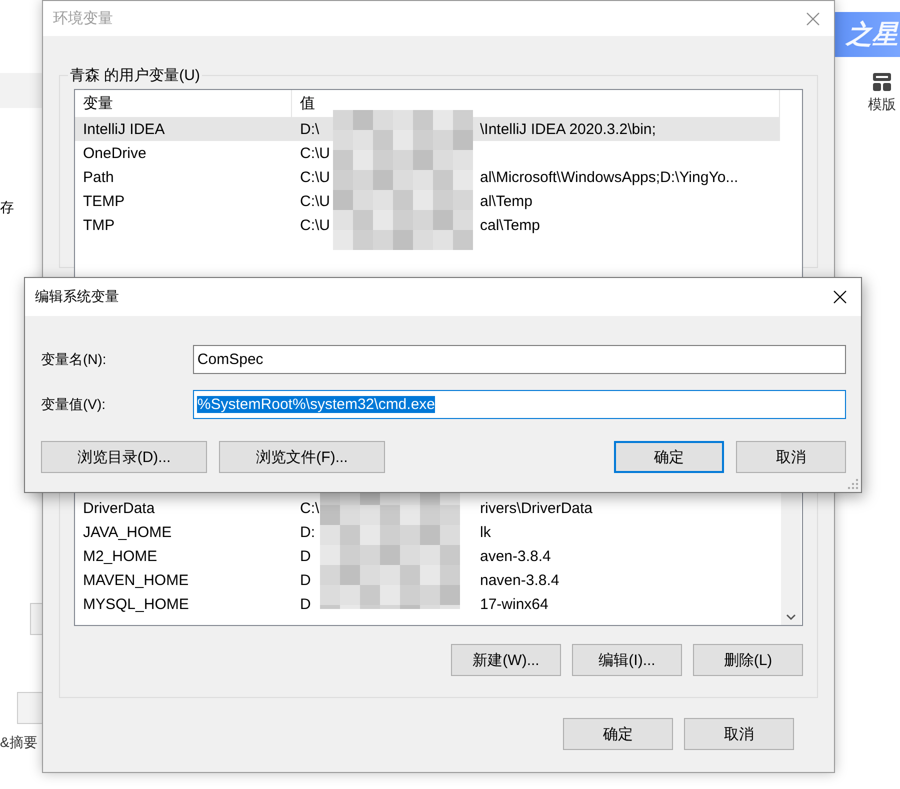 The image size is (900, 789). Describe the element at coordinates (310, 508) in the screenshot. I see `value-text: C:\` at that location.